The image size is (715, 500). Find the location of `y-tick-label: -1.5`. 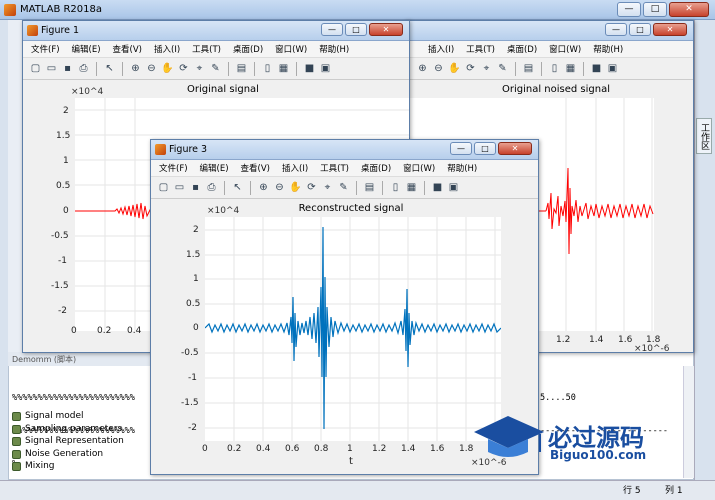

y-tick-label: -1.5 is located at coordinates (190, 403).